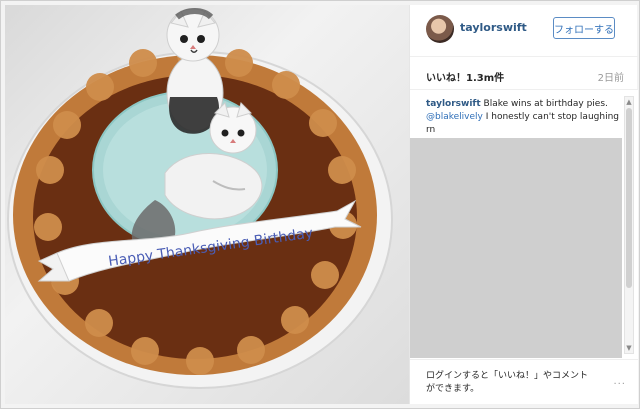 This screenshot has height=409, width=640. Describe the element at coordinates (610, 78) in the screenshot. I see `post-time: 2日前` at that location.